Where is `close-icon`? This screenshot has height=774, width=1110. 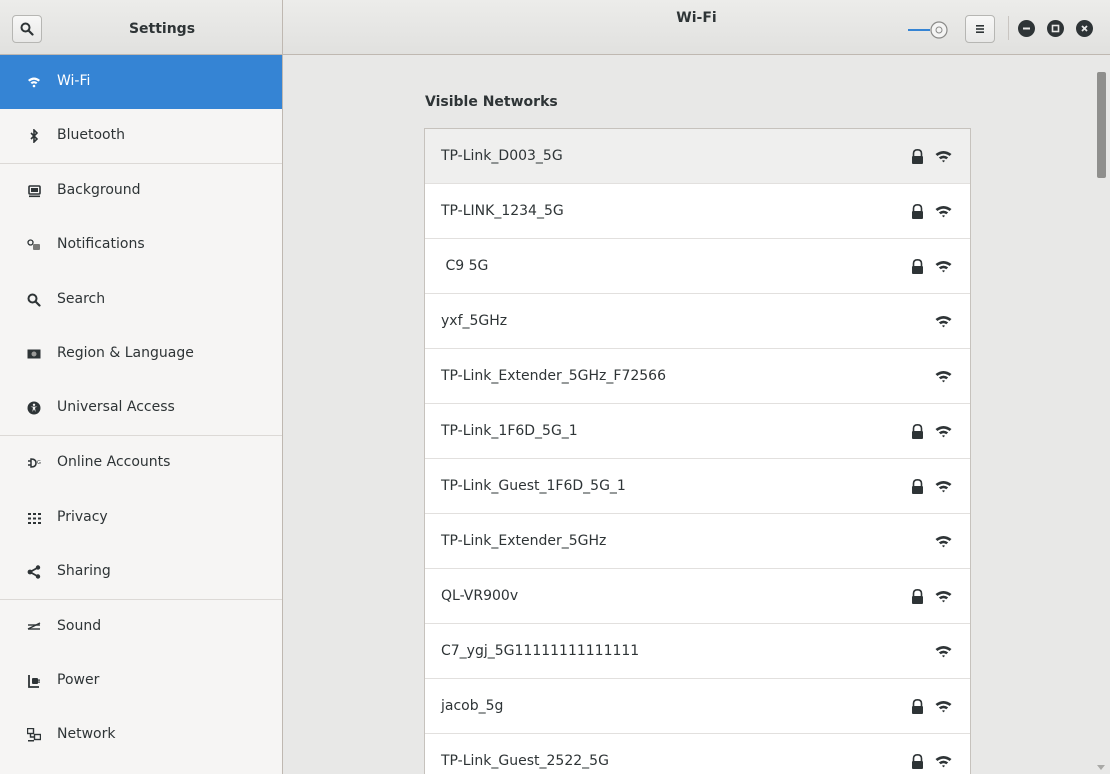 close-icon is located at coordinates (1084, 28).